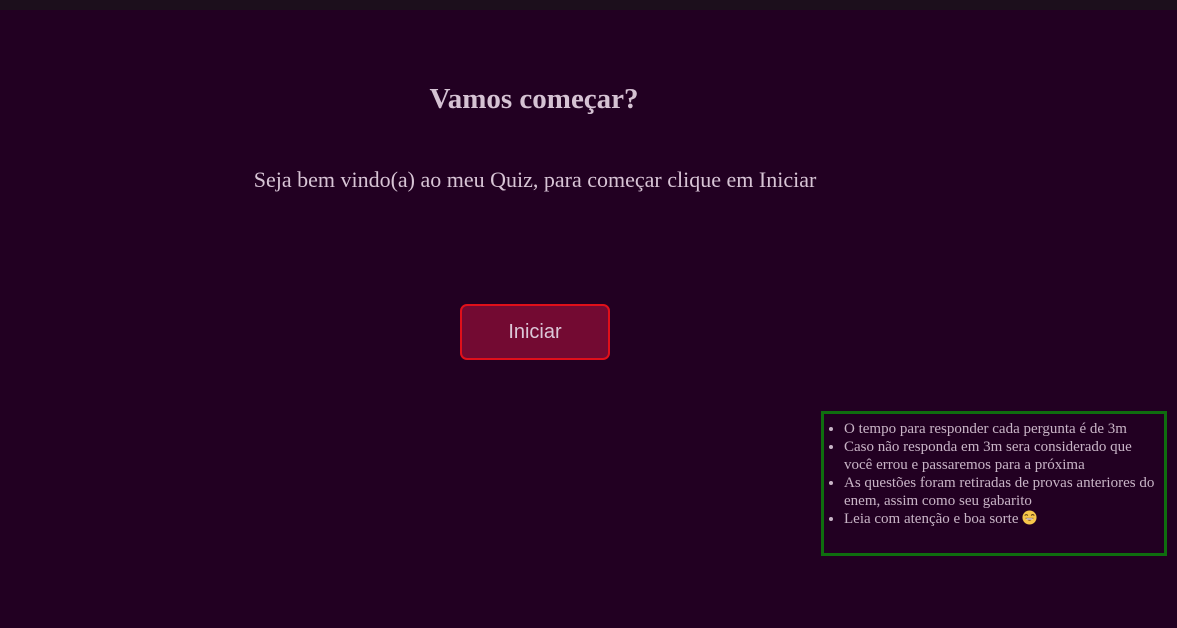 This screenshot has height=628, width=1177. What do you see at coordinates (535, 332) in the screenshot?
I see `start-quiz-button: Iniciar` at bounding box center [535, 332].